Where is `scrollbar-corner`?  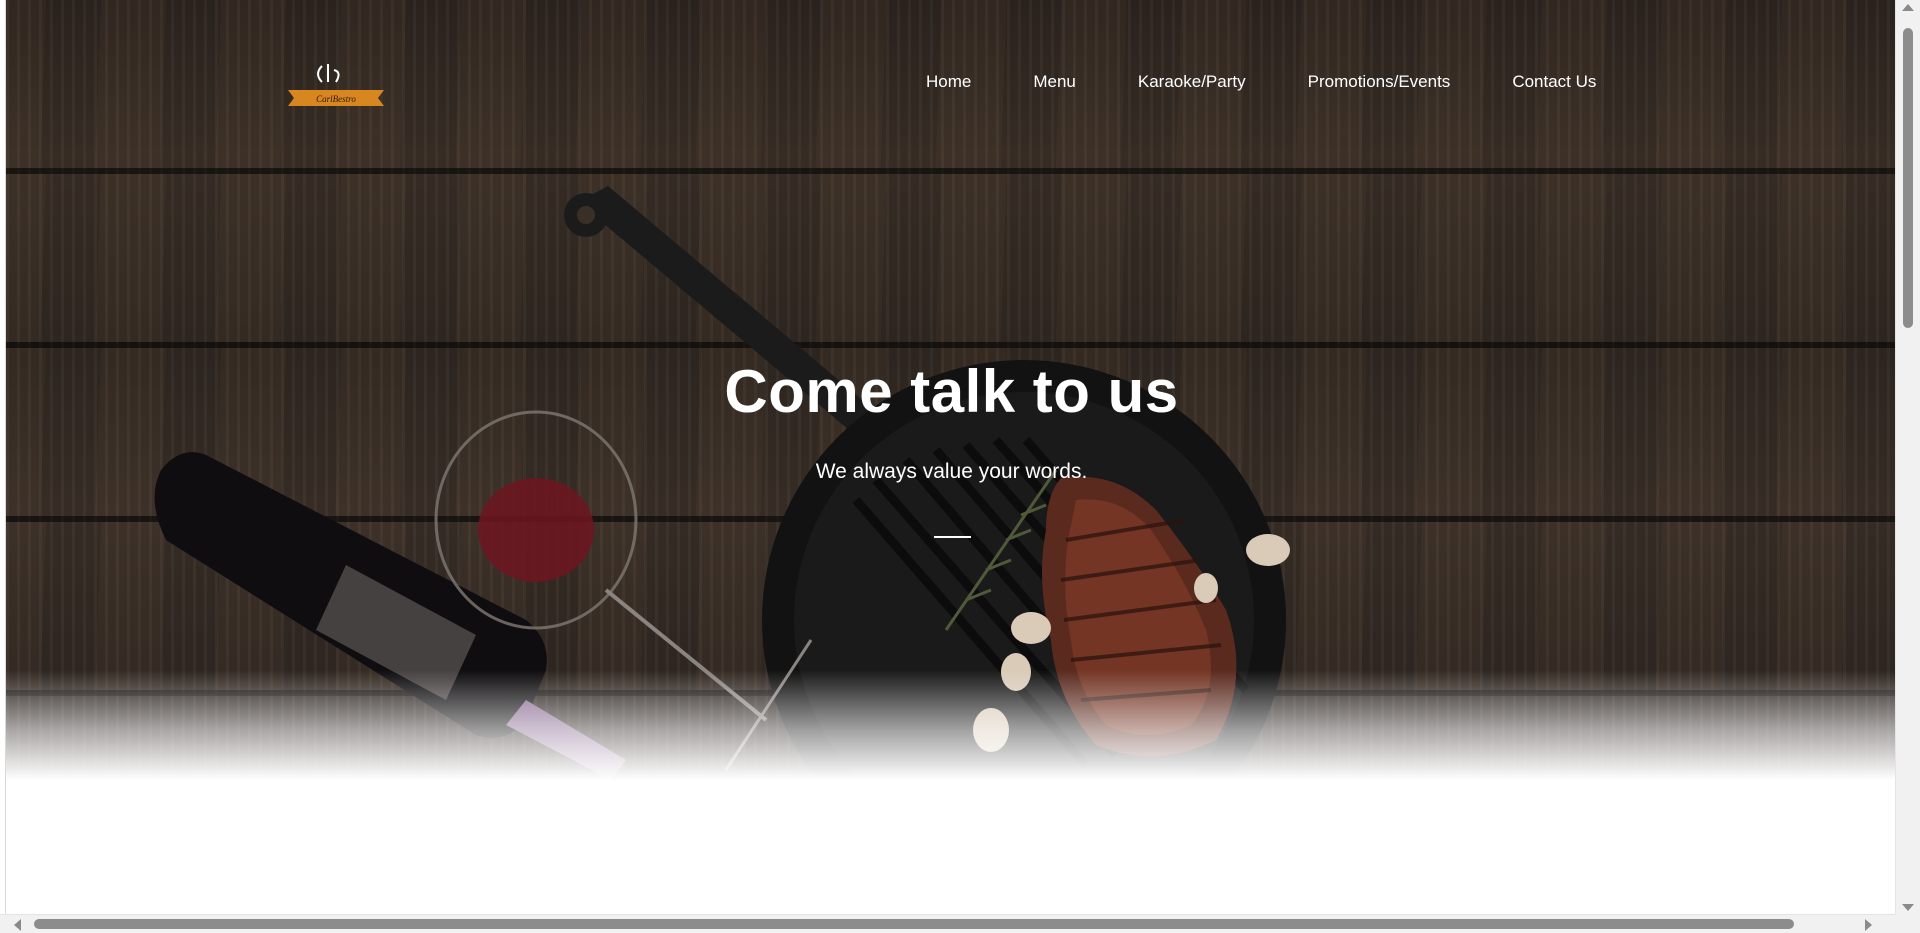
scrollbar-corner is located at coordinates (1908, 924).